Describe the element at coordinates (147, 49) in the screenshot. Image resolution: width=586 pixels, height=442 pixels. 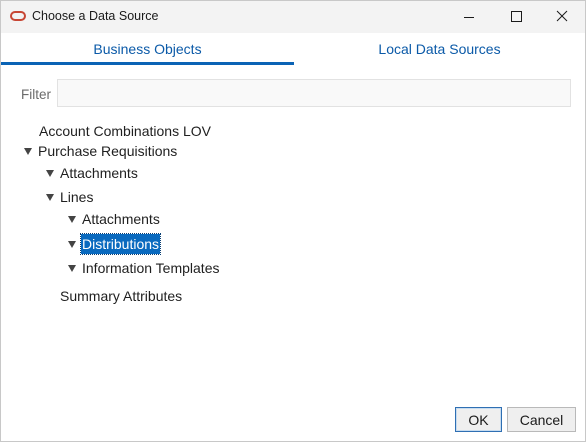
I see `tab-business-objects: Business Objects` at that location.